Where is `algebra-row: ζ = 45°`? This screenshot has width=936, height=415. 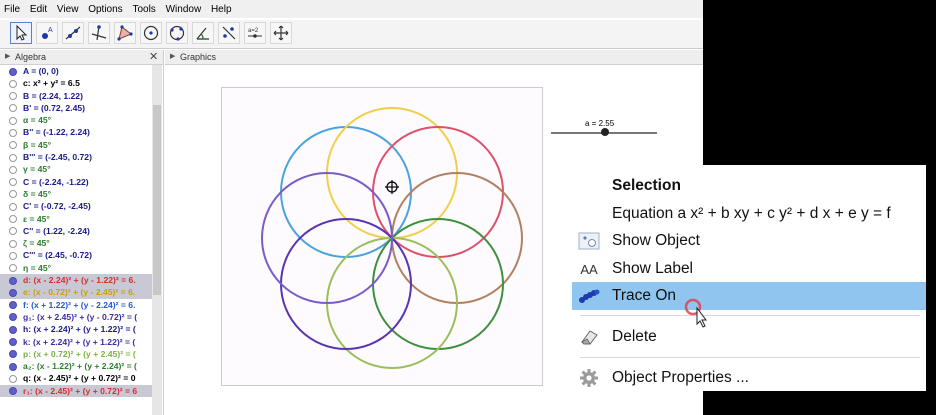 algebra-row: ζ = 45° is located at coordinates (76, 243).